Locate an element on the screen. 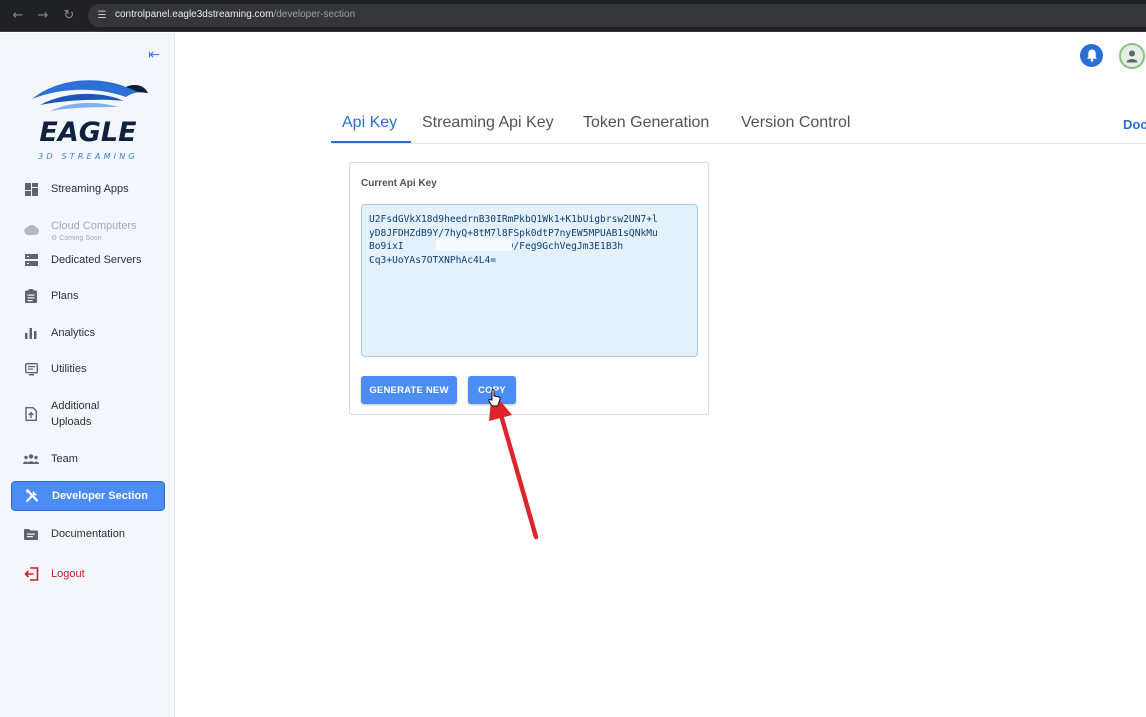 This screenshot has width=1146, height=717. tab-api-key: Api Key is located at coordinates (369, 123).